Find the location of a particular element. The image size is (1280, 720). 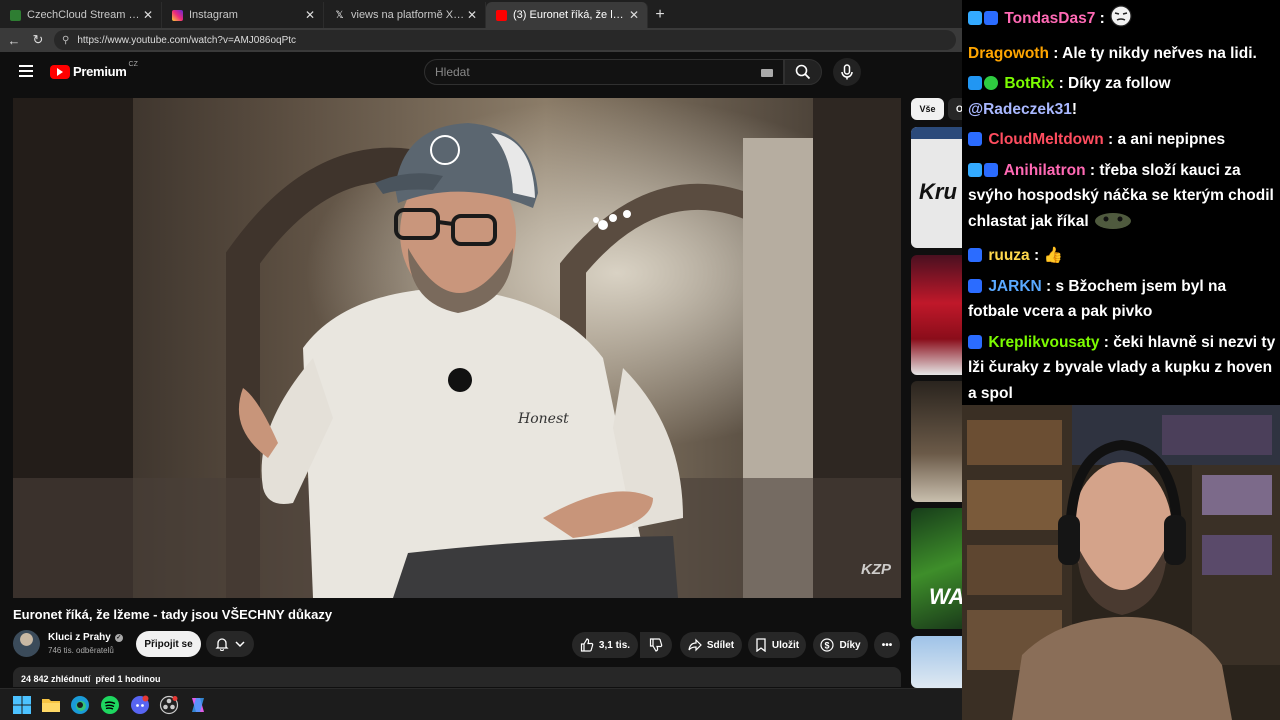

chat-username: JARKN is located at coordinates (1015, 286).